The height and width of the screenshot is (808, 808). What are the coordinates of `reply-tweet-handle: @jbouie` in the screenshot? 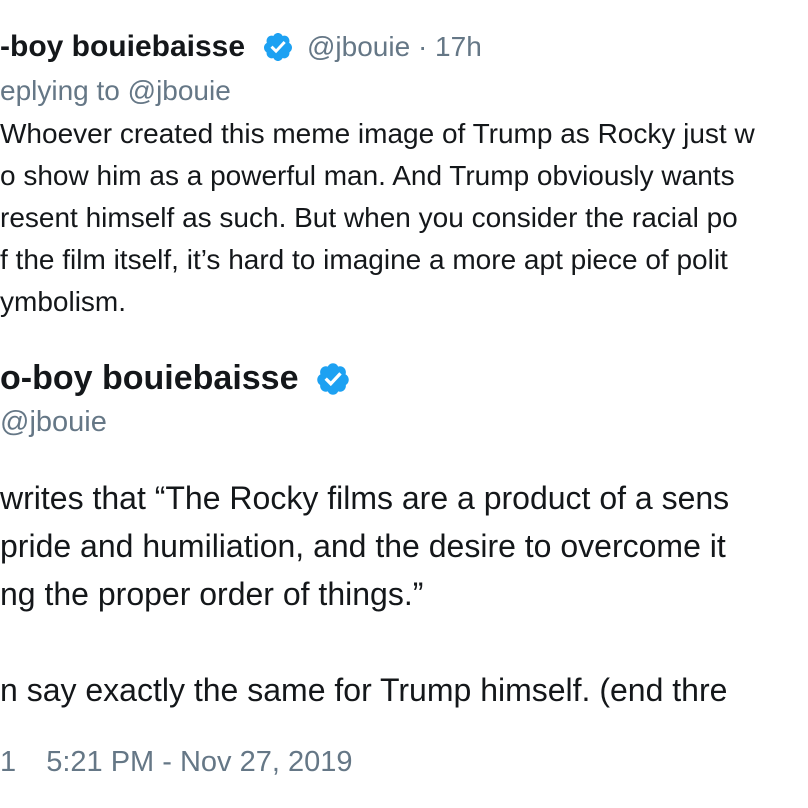 It's located at (358, 46).